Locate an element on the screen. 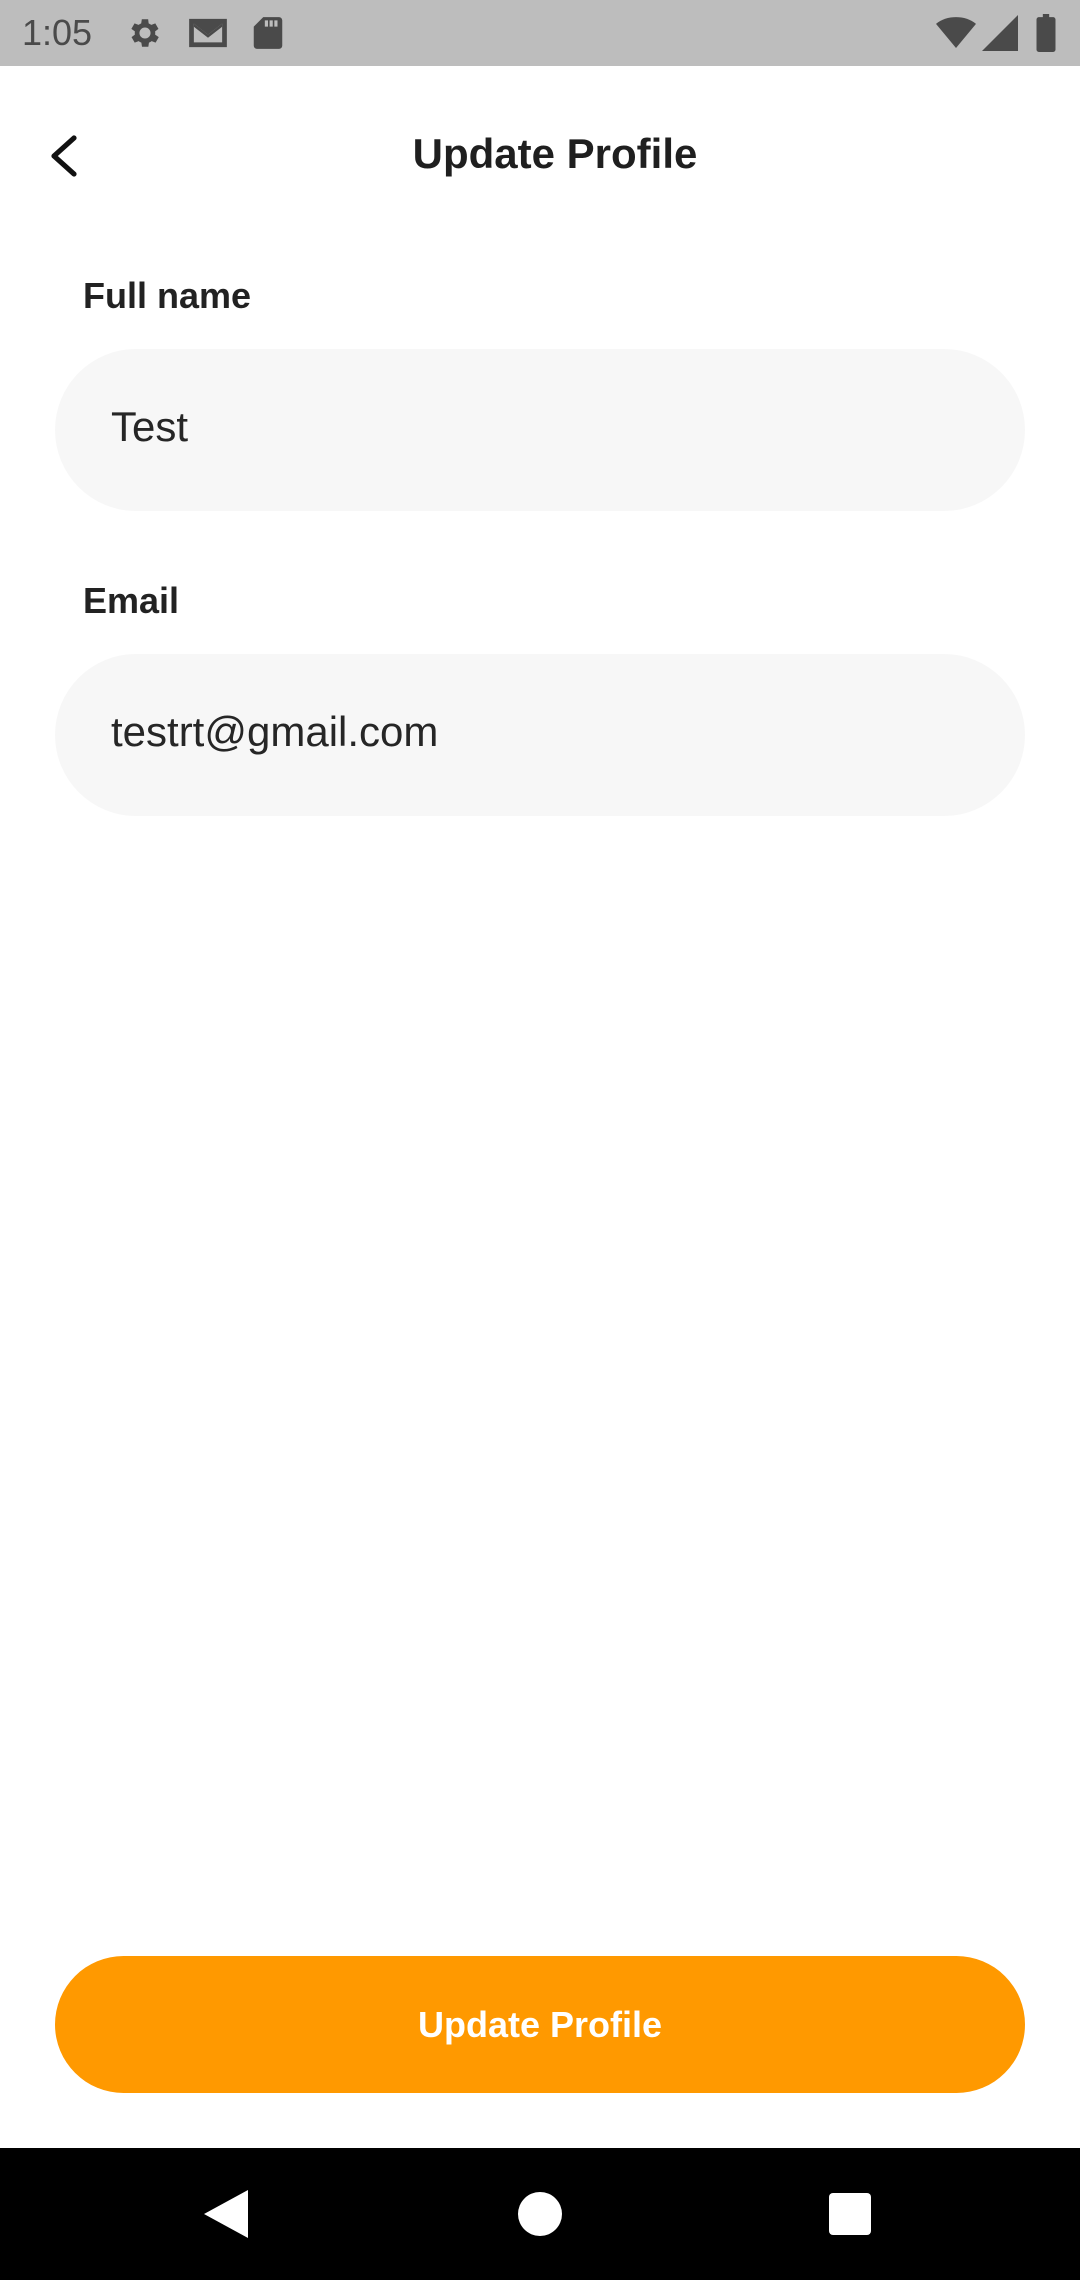 The width and height of the screenshot is (1080, 2280). sd-card-icon is located at coordinates (268, 33).